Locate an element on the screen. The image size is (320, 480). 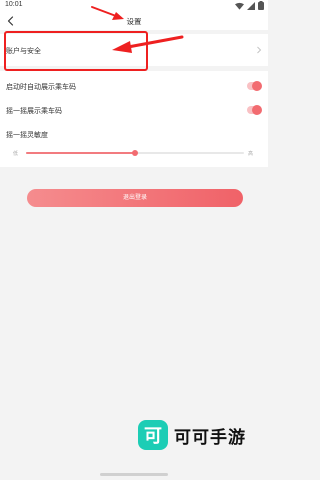
chevron-right-icon is located at coordinates (259, 50).